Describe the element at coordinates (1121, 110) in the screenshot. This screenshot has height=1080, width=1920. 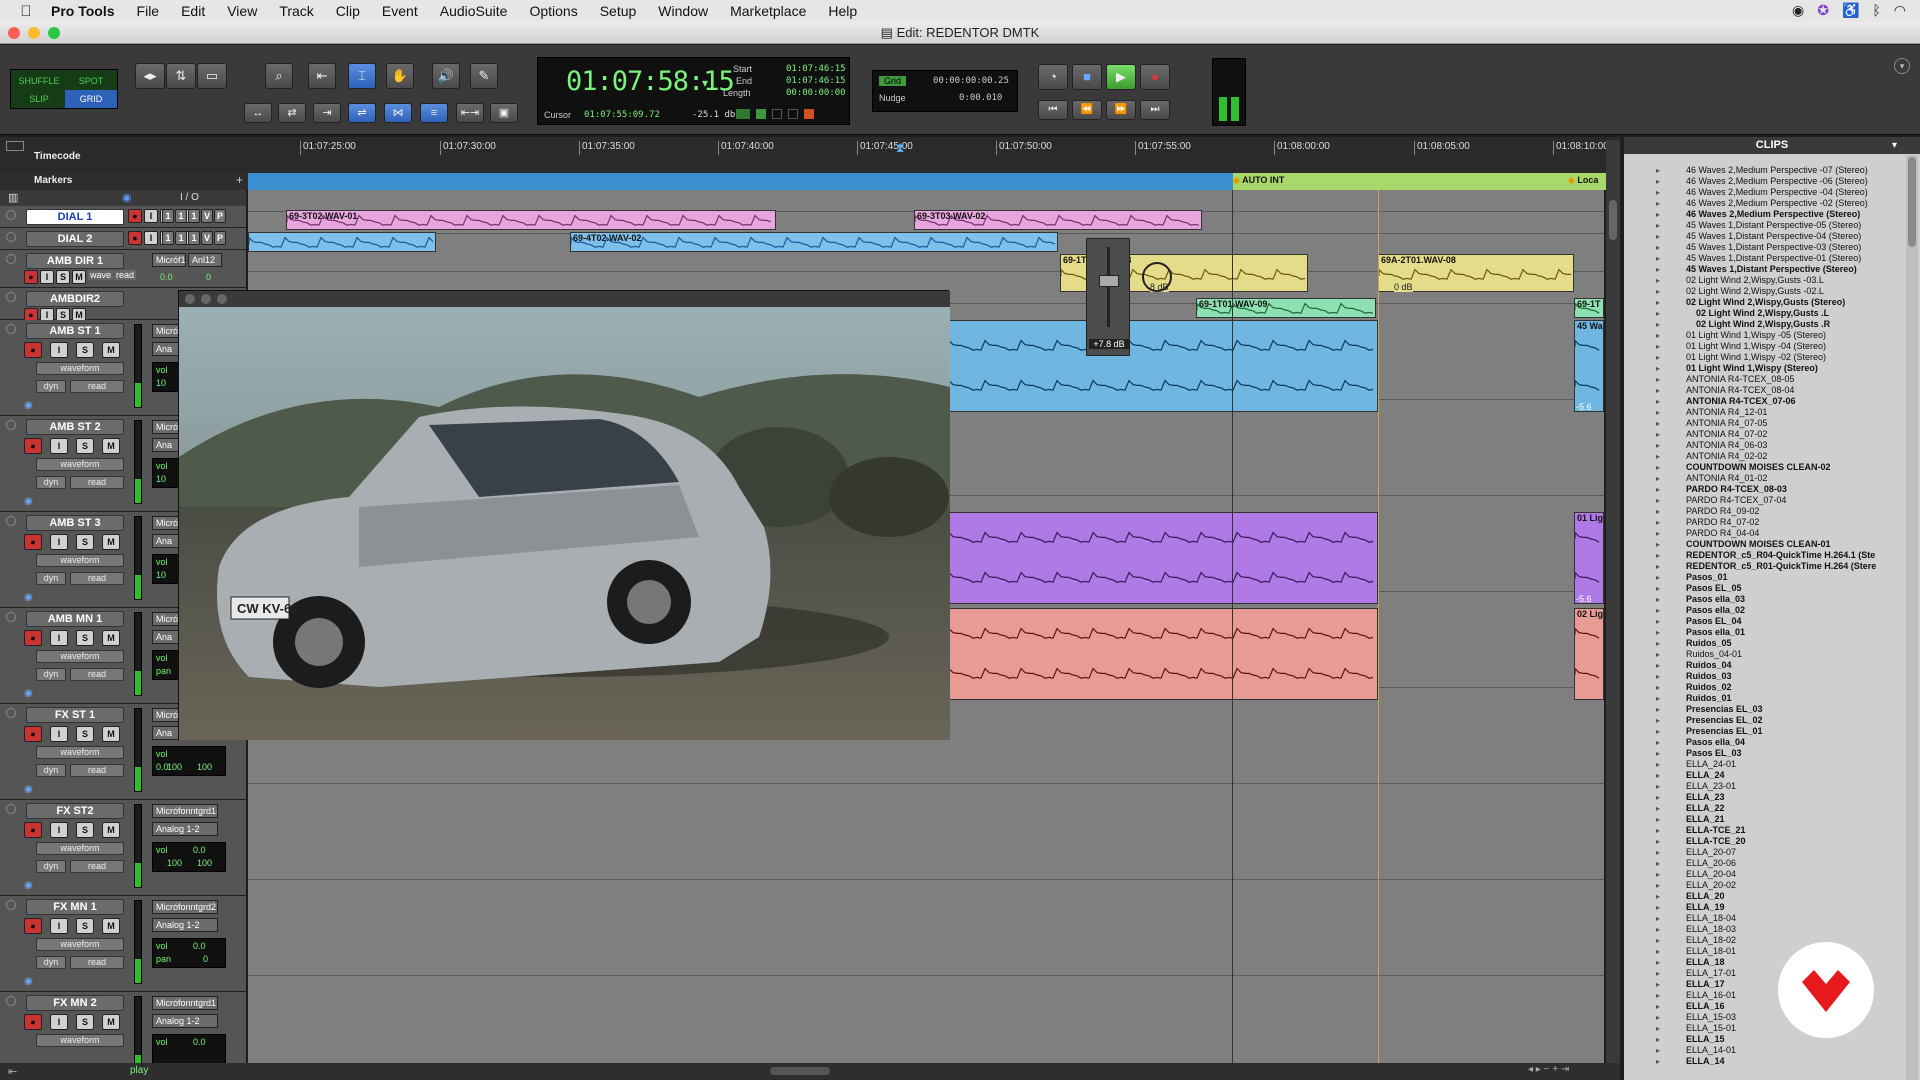
I see `fast-forward-icon: ⏩` at that location.